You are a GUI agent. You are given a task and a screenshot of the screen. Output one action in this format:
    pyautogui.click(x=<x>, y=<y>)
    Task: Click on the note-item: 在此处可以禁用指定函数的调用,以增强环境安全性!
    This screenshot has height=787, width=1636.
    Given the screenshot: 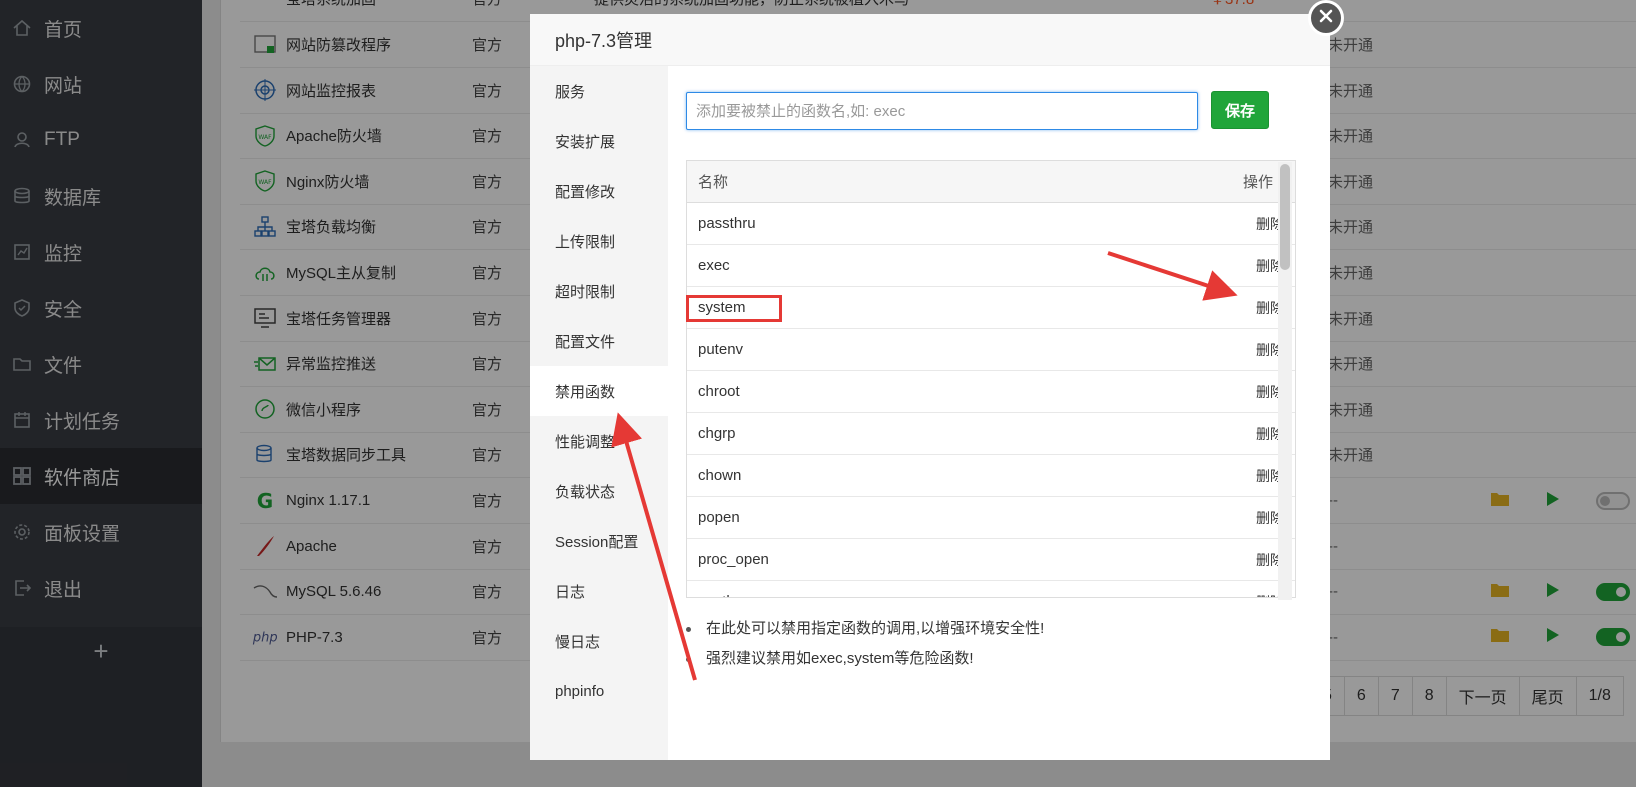 What is the action you would take?
    pyautogui.click(x=865, y=629)
    